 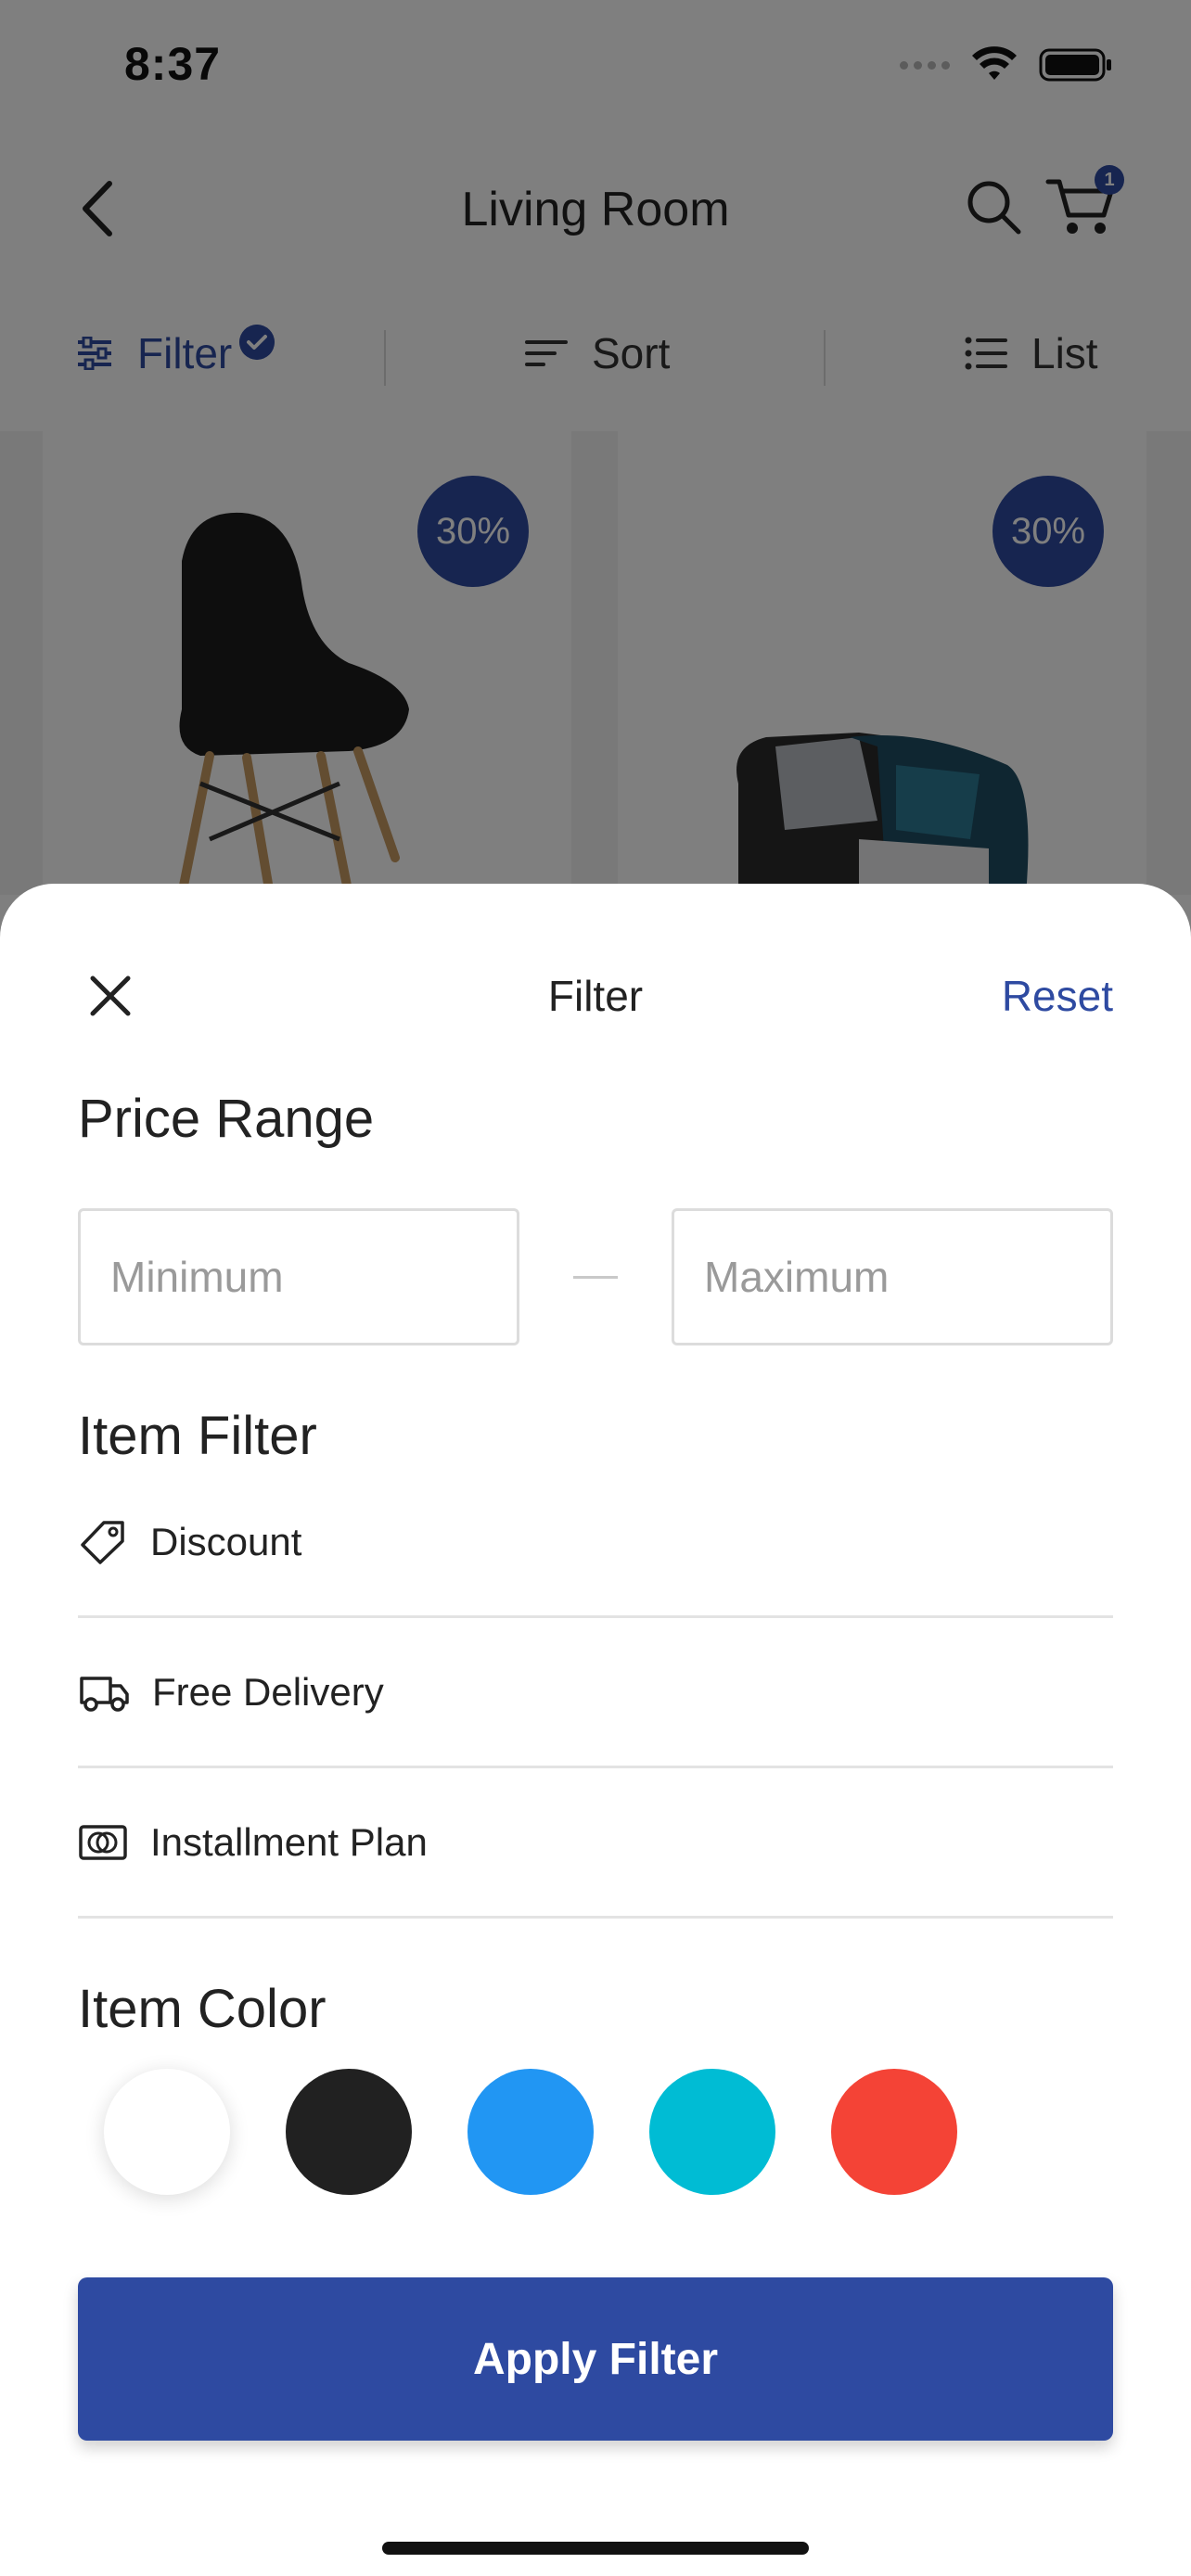 What do you see at coordinates (167, 2132) in the screenshot?
I see `color-swatch-white` at bounding box center [167, 2132].